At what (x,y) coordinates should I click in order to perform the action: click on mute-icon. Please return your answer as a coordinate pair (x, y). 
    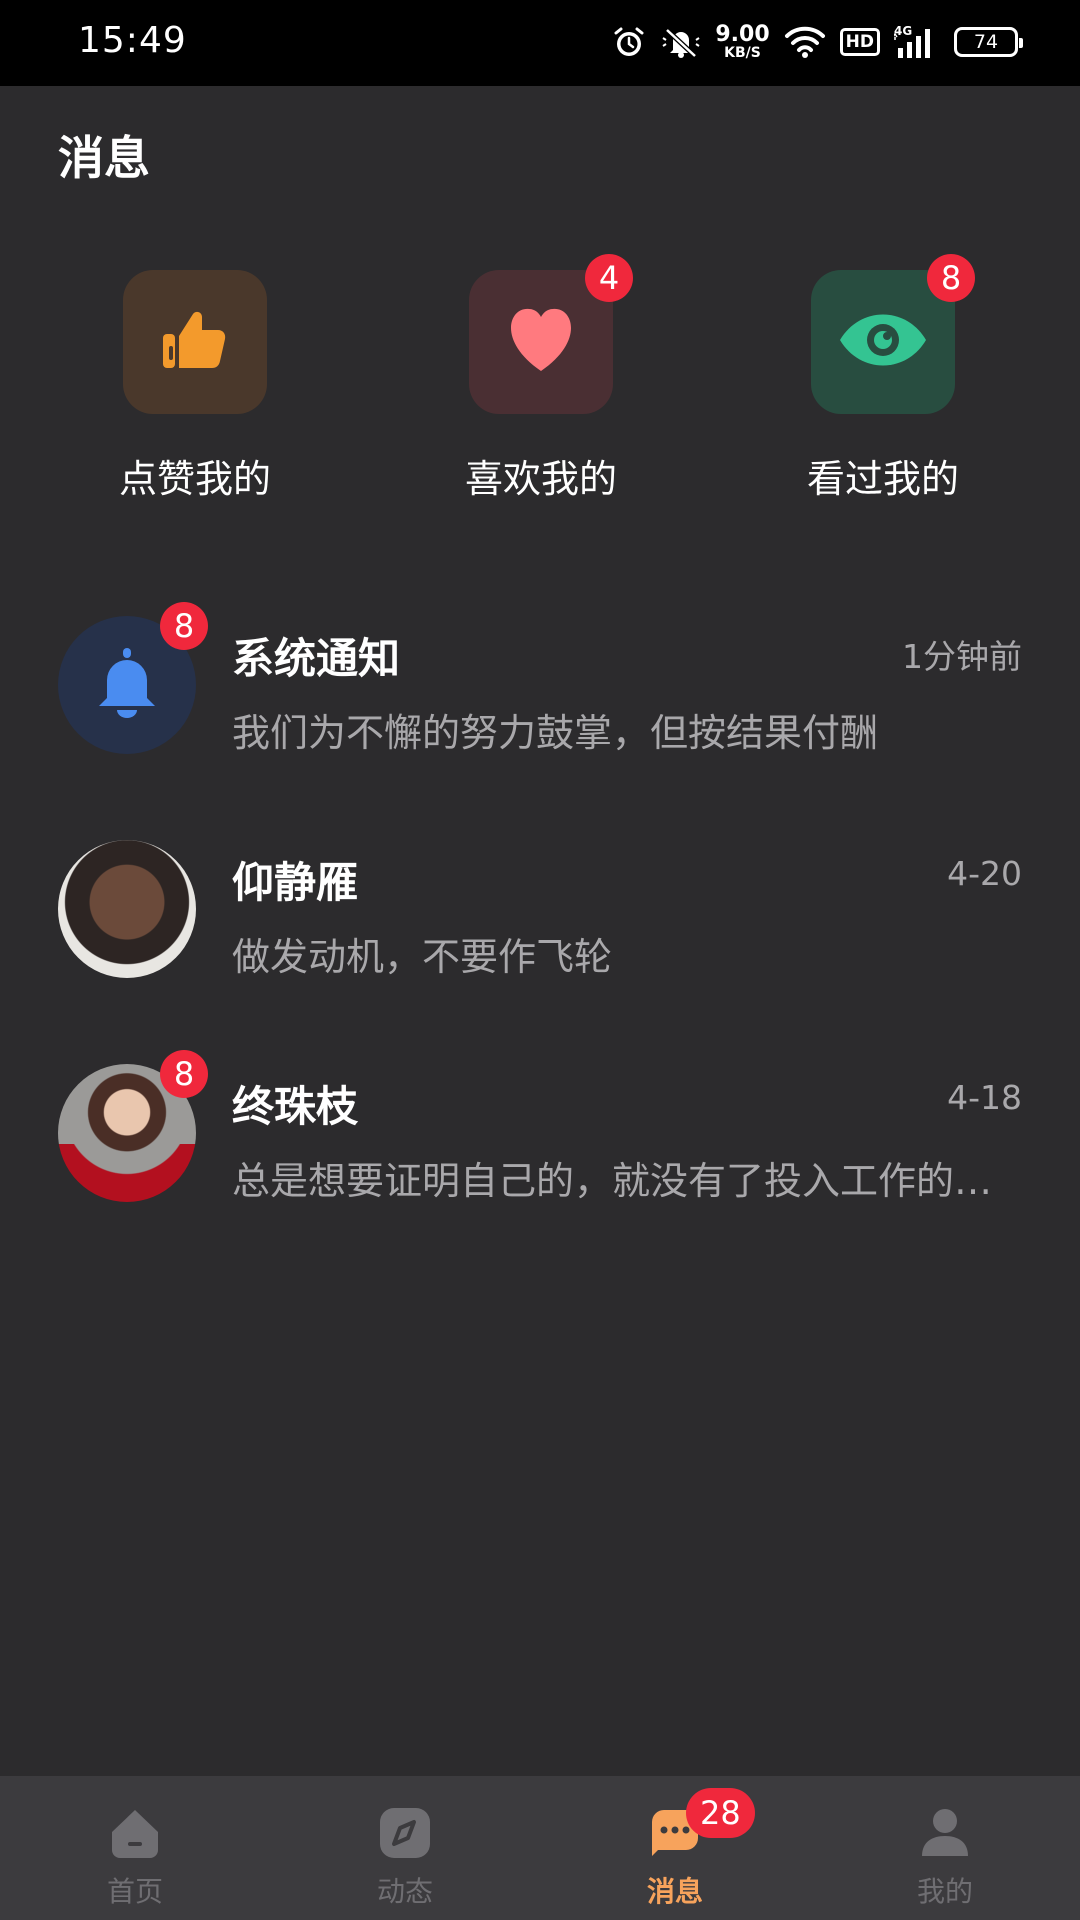
    Looking at the image, I should click on (681, 42).